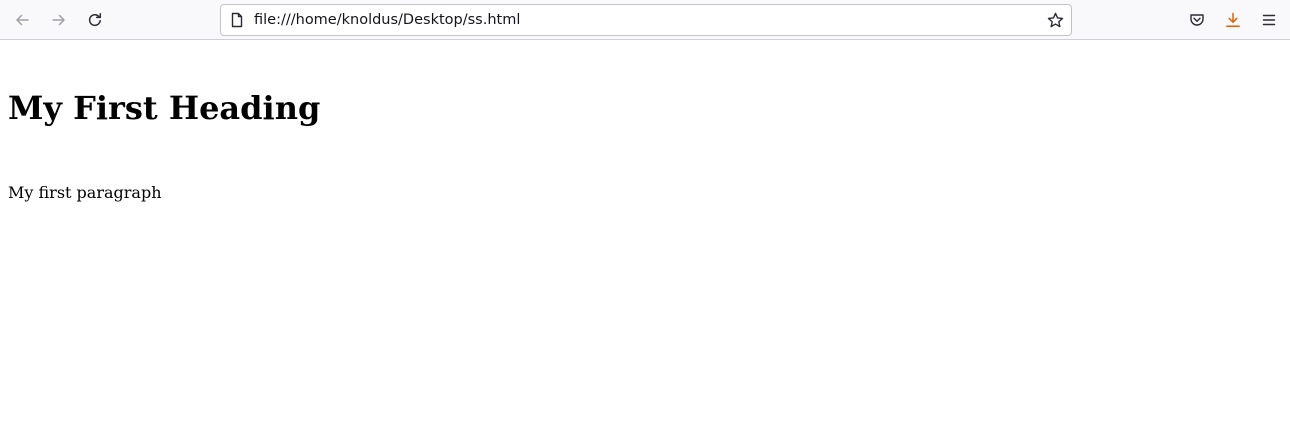 The width and height of the screenshot is (1290, 436). I want to click on pocket-button, so click(1197, 20).